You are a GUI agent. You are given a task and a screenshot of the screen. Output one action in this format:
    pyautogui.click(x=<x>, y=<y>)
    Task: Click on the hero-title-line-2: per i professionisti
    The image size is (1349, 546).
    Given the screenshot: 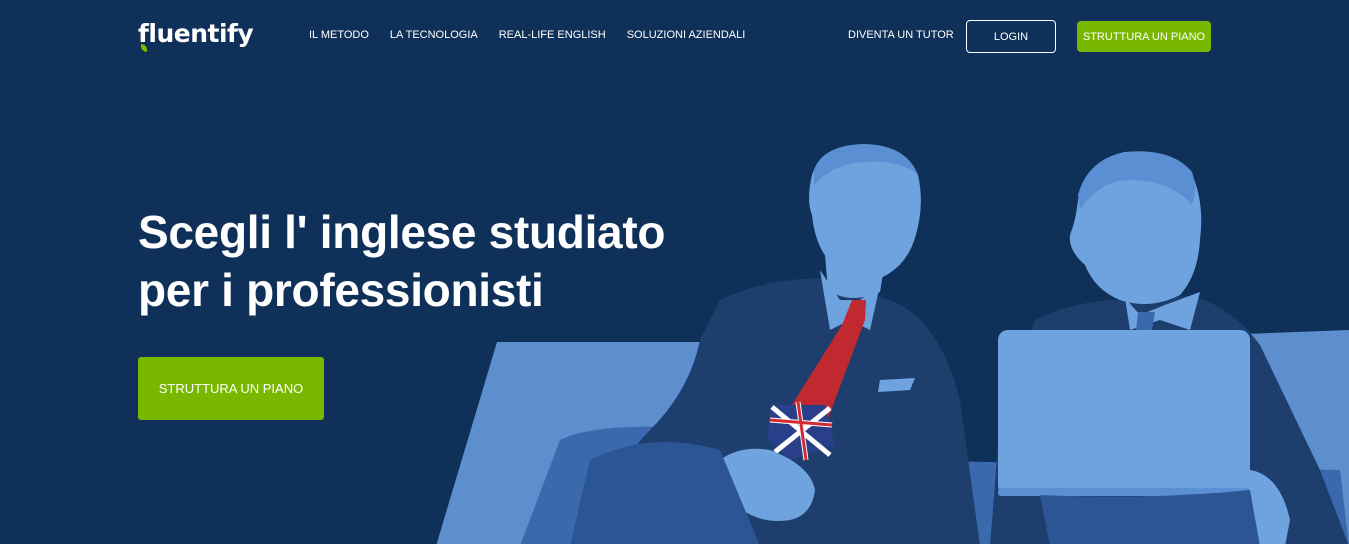 What is the action you would take?
    pyautogui.click(x=341, y=290)
    